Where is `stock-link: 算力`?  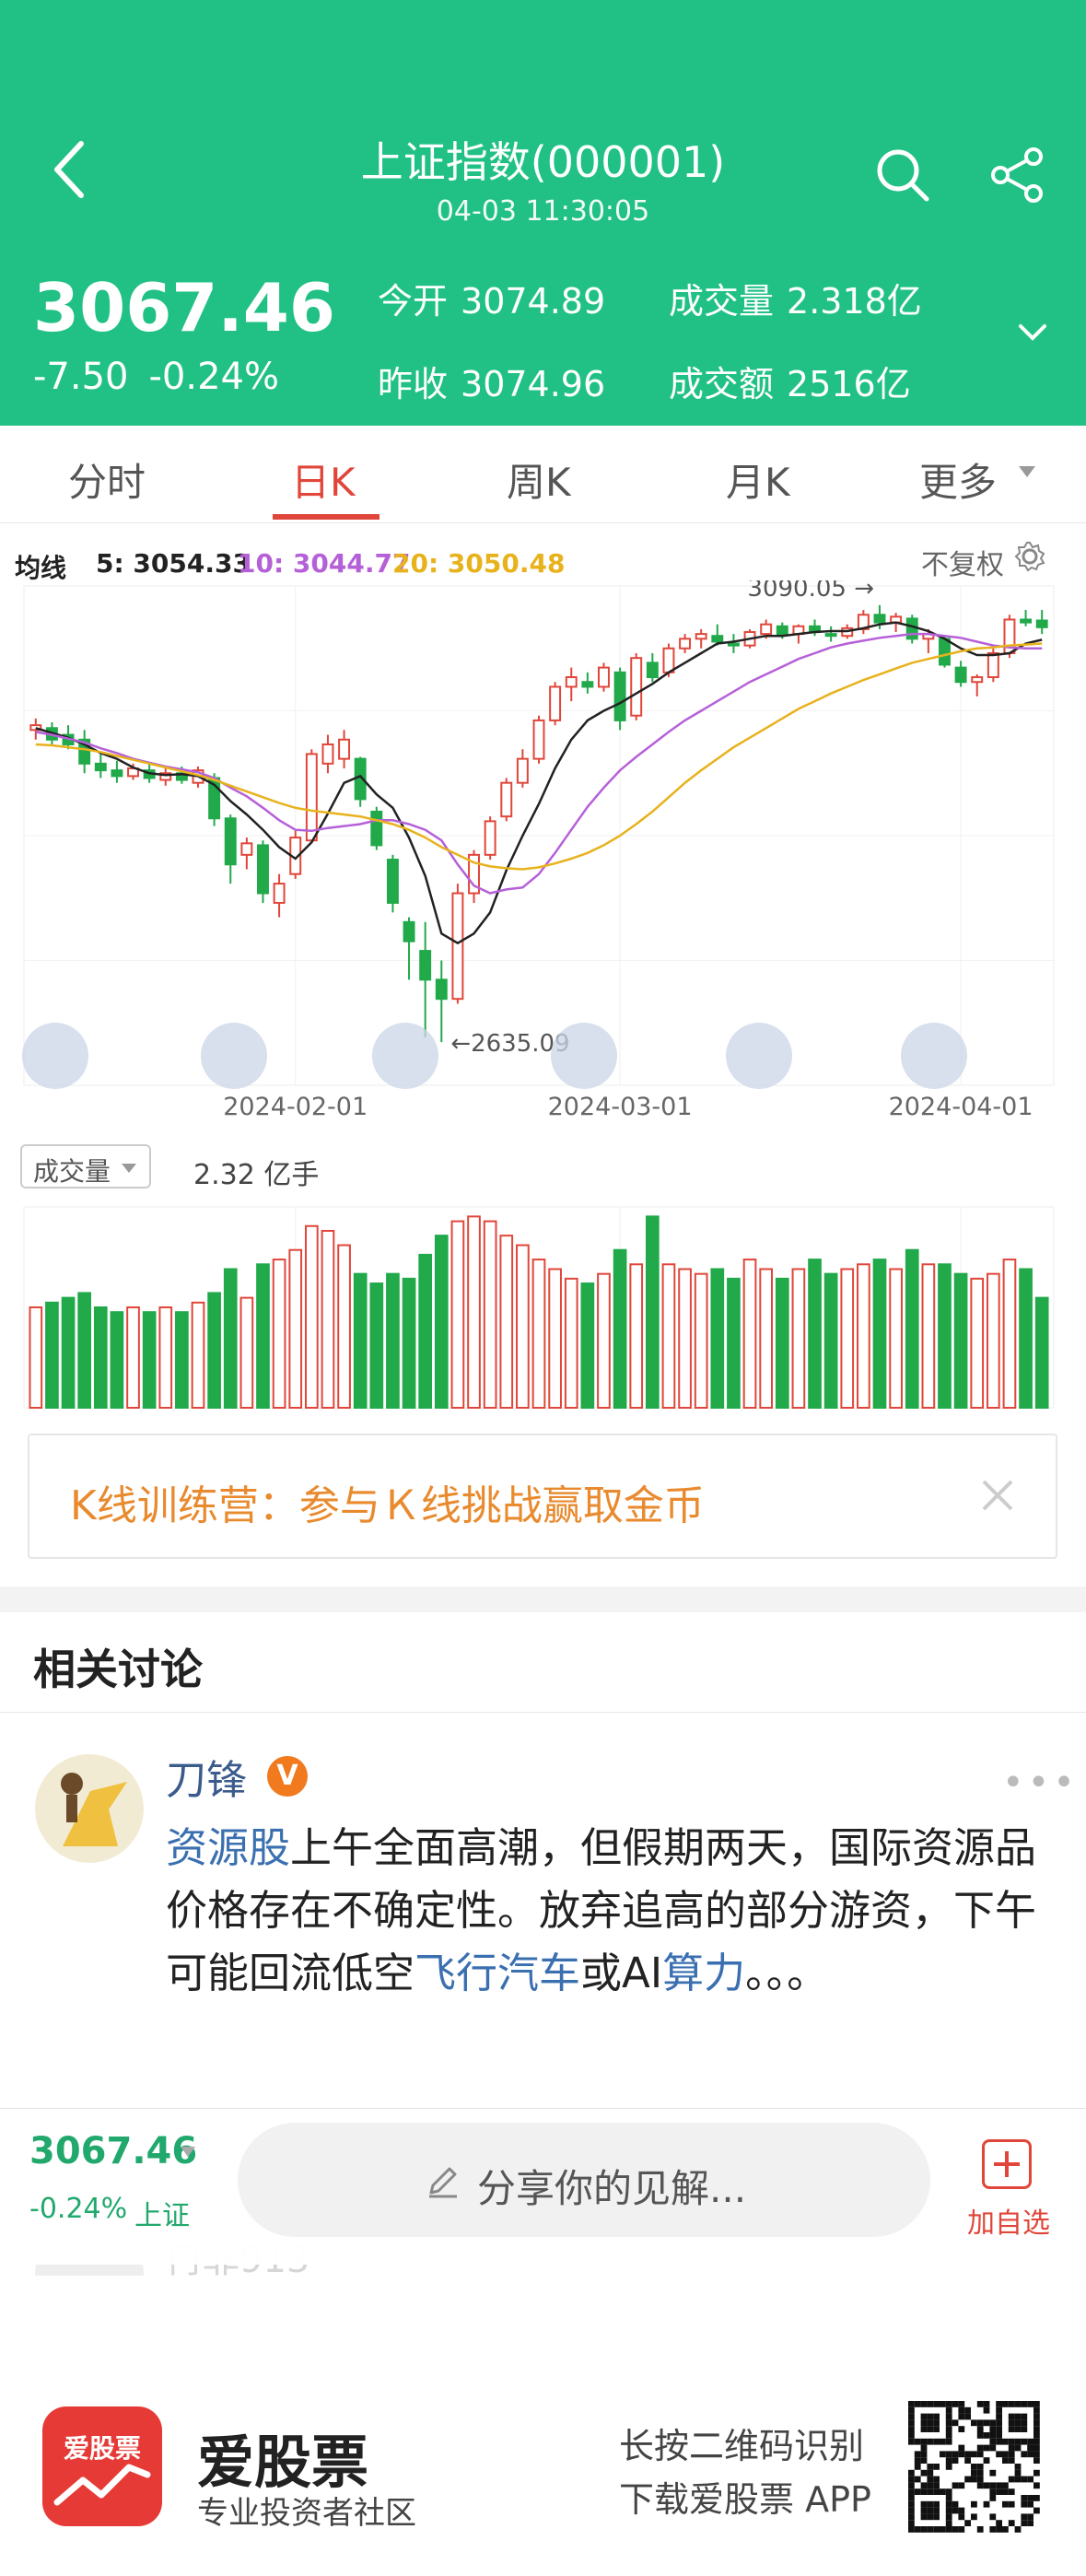
stock-link: 算力 is located at coordinates (704, 1973).